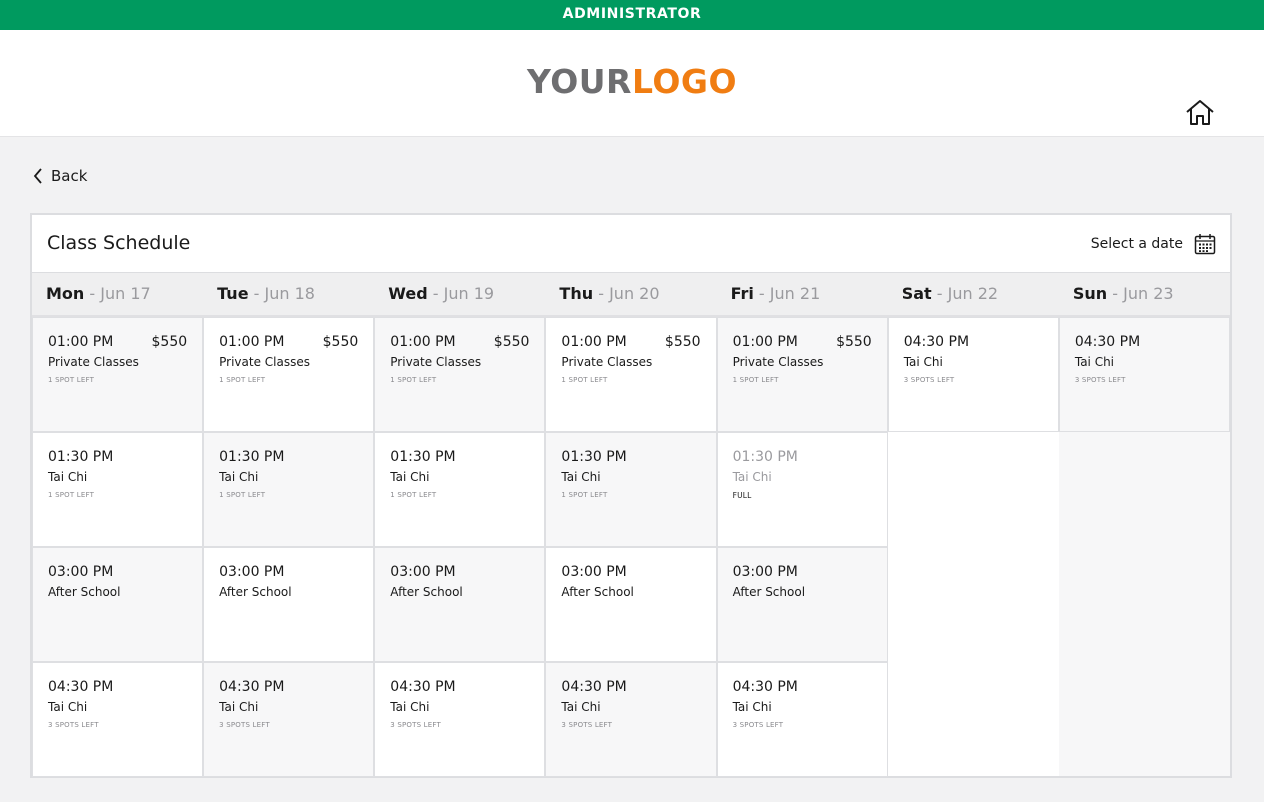 This screenshot has height=802, width=1264. I want to click on day-name: Wed, so click(408, 293).